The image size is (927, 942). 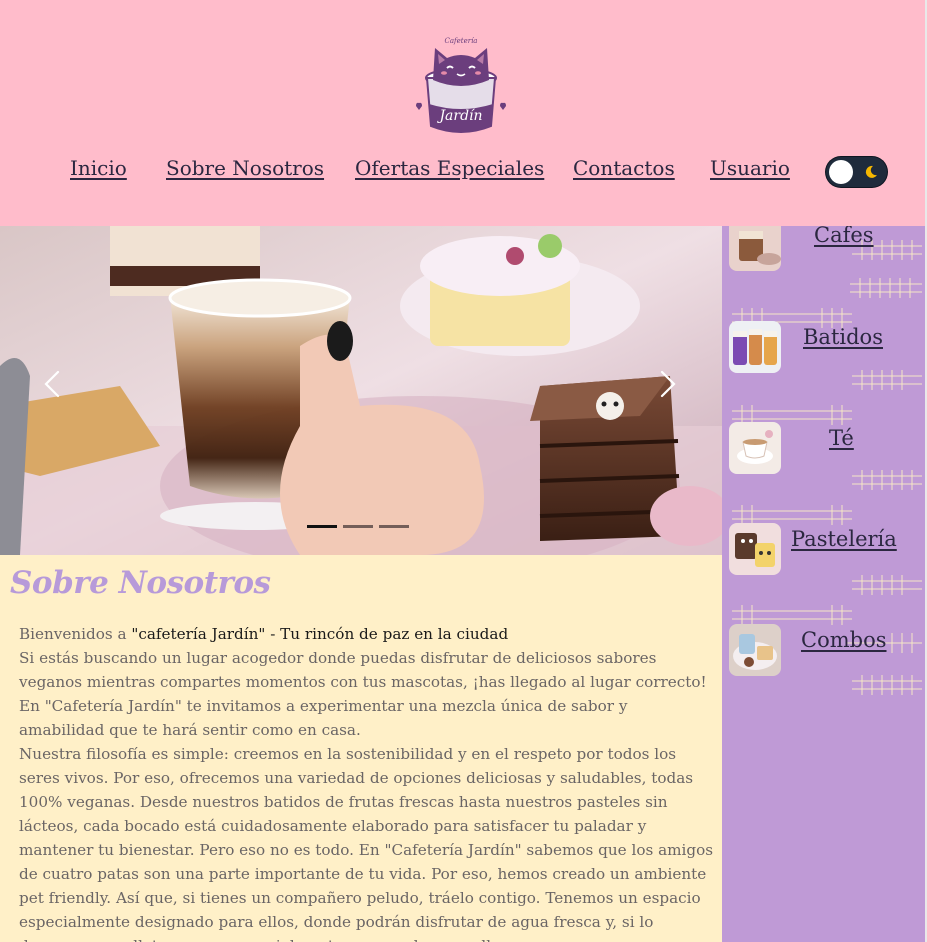 What do you see at coordinates (844, 236) in the screenshot?
I see `category-cafes-label: Cafes` at bounding box center [844, 236].